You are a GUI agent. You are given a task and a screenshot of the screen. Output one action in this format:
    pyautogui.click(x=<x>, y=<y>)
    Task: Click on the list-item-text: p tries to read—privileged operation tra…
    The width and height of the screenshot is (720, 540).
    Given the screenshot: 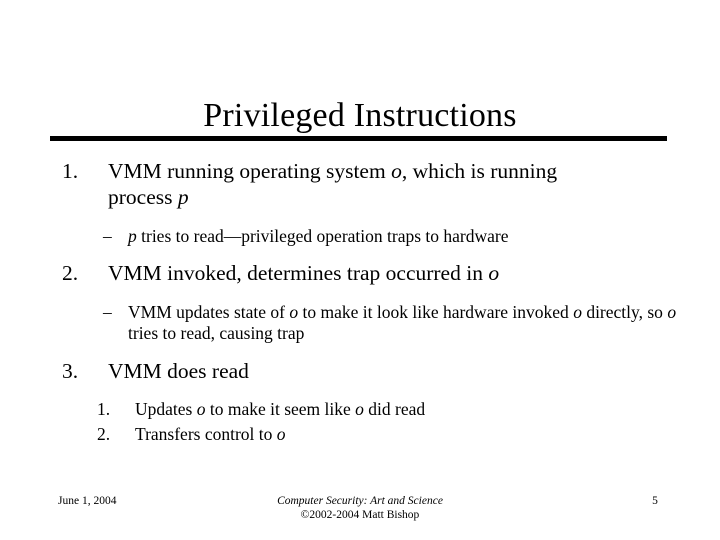 What is the action you would take?
    pyautogui.click(x=318, y=236)
    